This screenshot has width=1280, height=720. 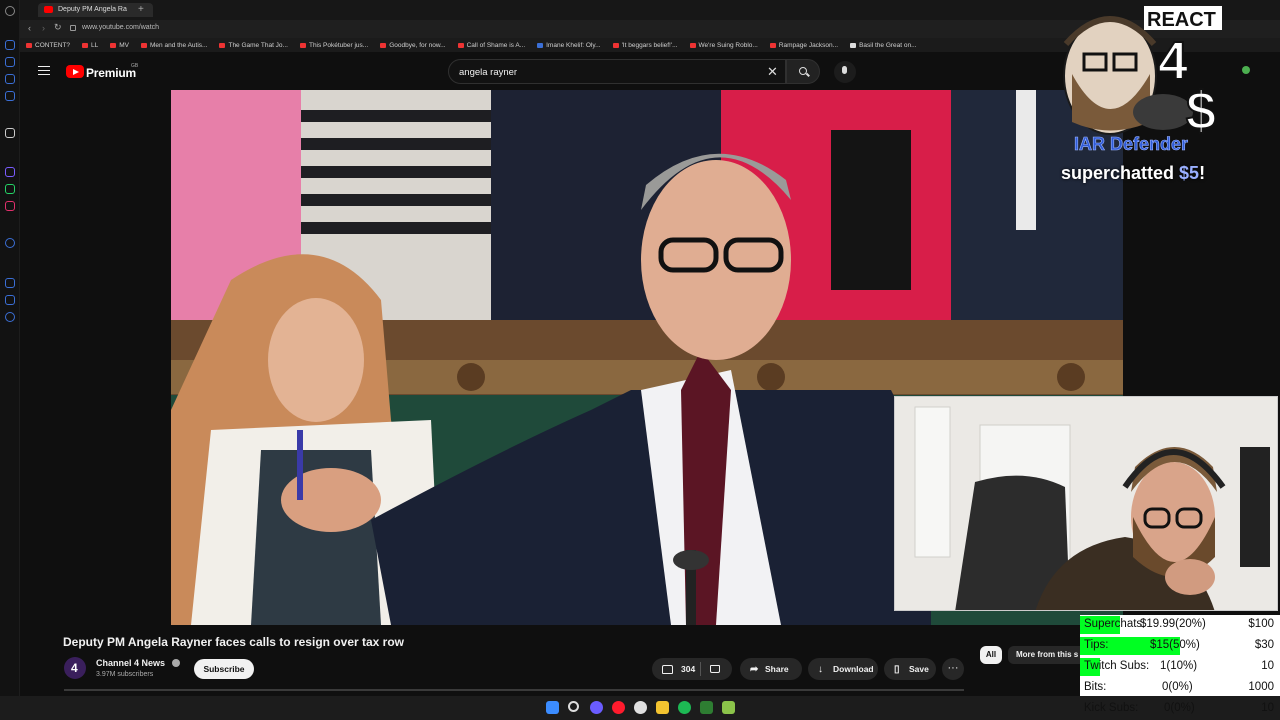 I want to click on more-actions-button: ···, so click(x=953, y=669).